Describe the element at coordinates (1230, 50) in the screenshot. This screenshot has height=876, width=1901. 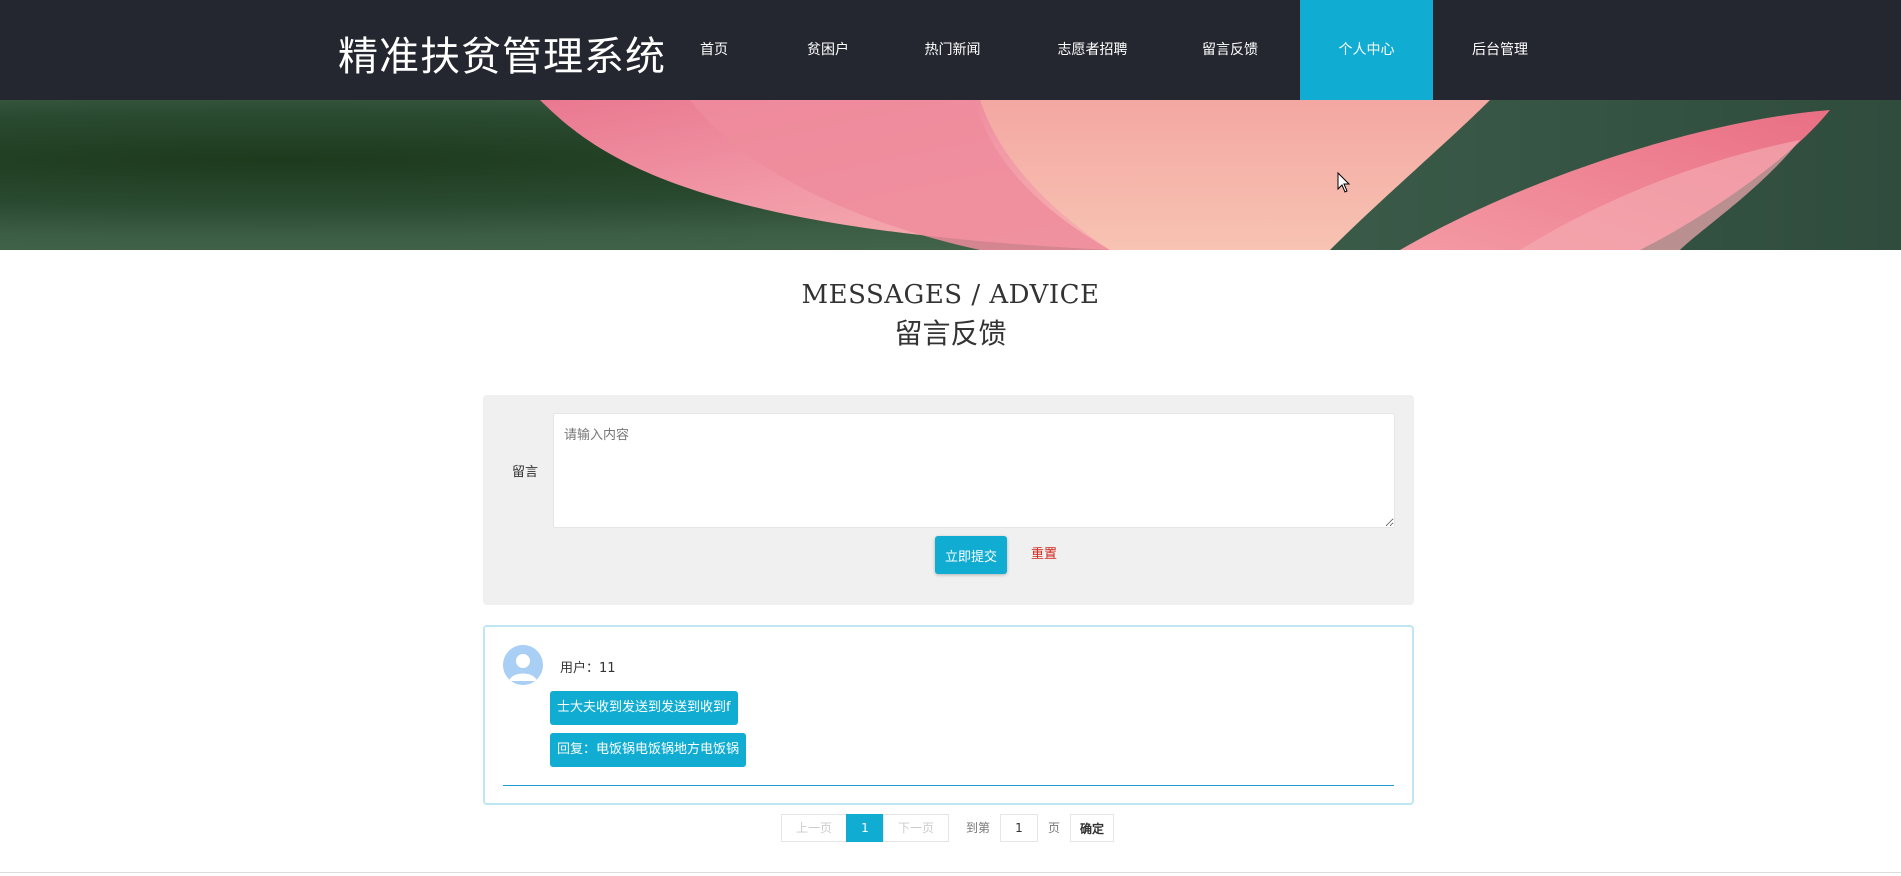
I see `nav-item-feedback: 留言反馈` at that location.